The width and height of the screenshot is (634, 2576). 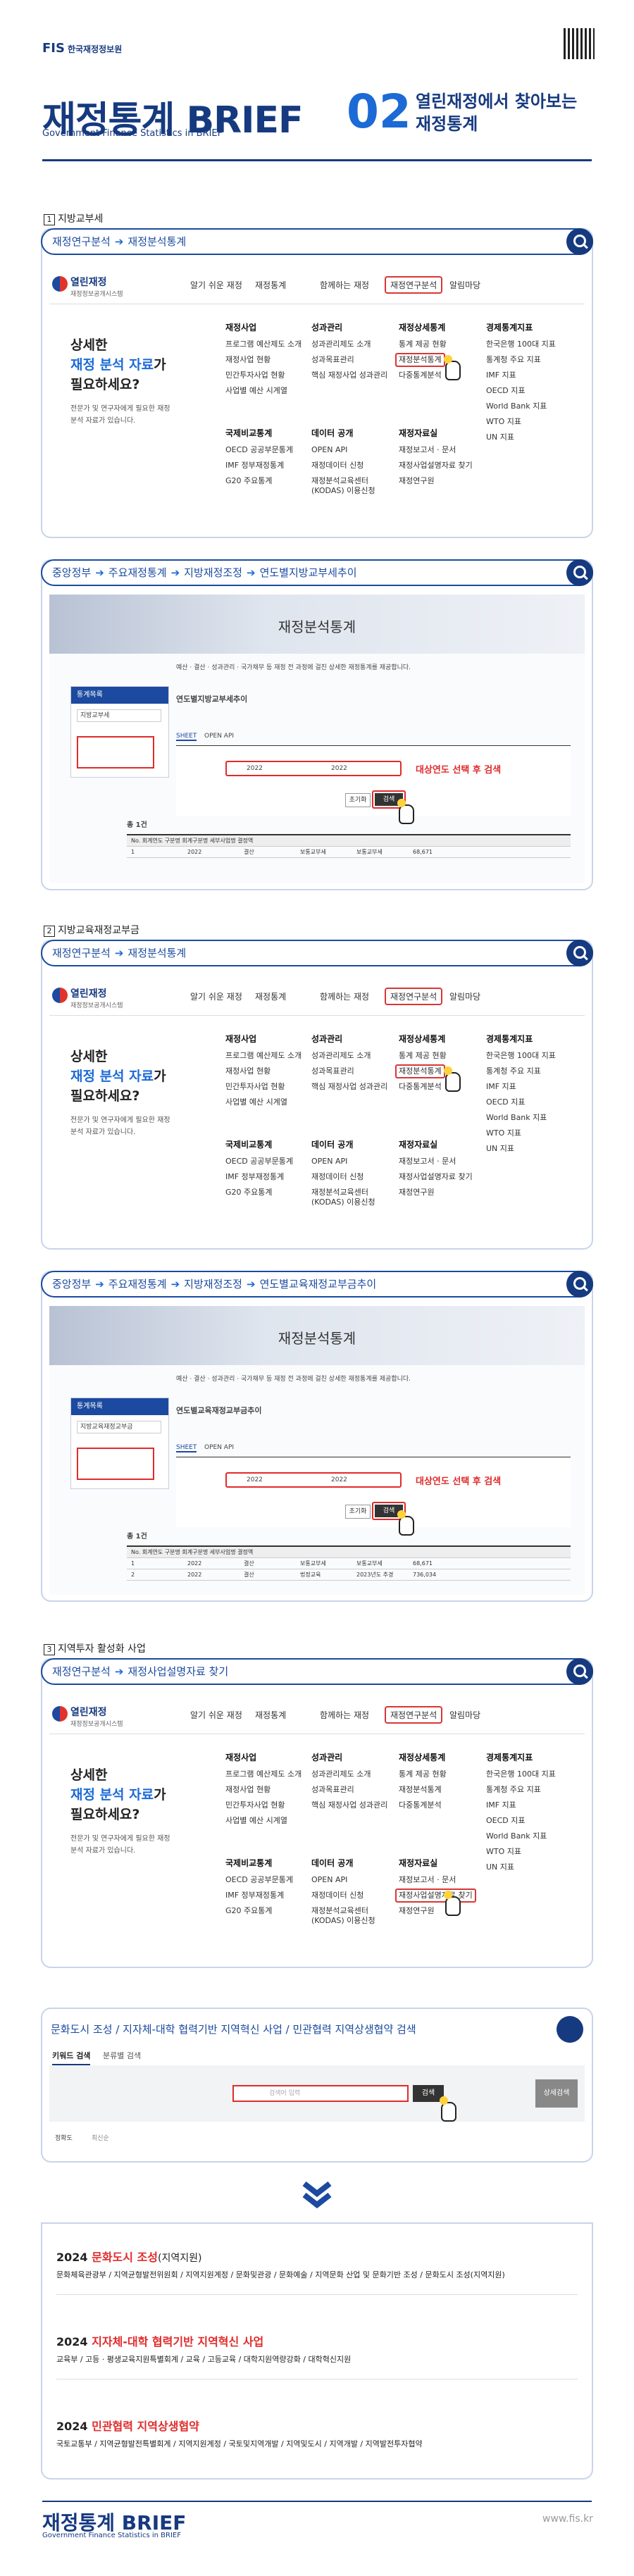 I want to click on menu-item: 민간투자사업 현황, so click(x=255, y=375).